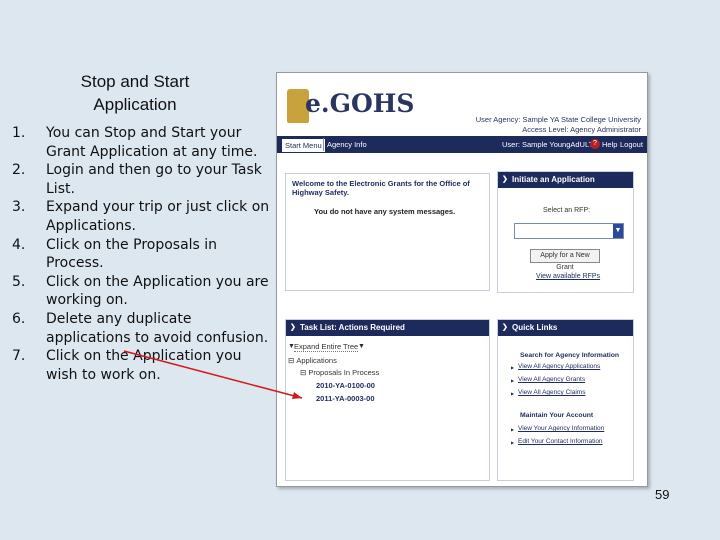 This screenshot has width=720, height=540. I want to click on slide-title-line1: Stop and Start, so click(135, 81).